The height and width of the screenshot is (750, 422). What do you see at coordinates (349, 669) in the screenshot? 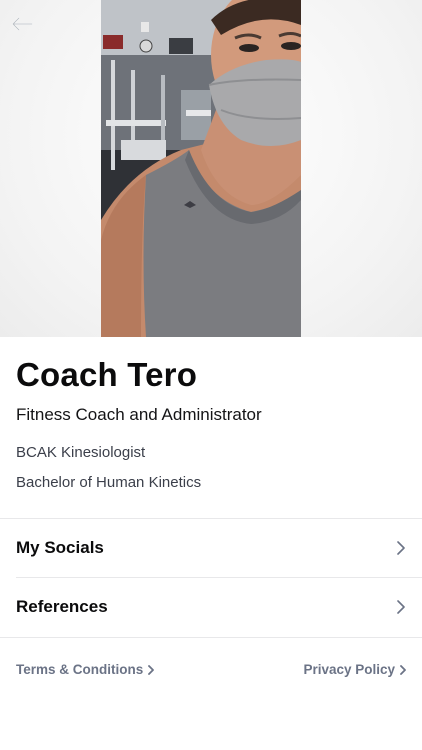
I see `privacy-policy-label: Privacy Policy` at bounding box center [349, 669].